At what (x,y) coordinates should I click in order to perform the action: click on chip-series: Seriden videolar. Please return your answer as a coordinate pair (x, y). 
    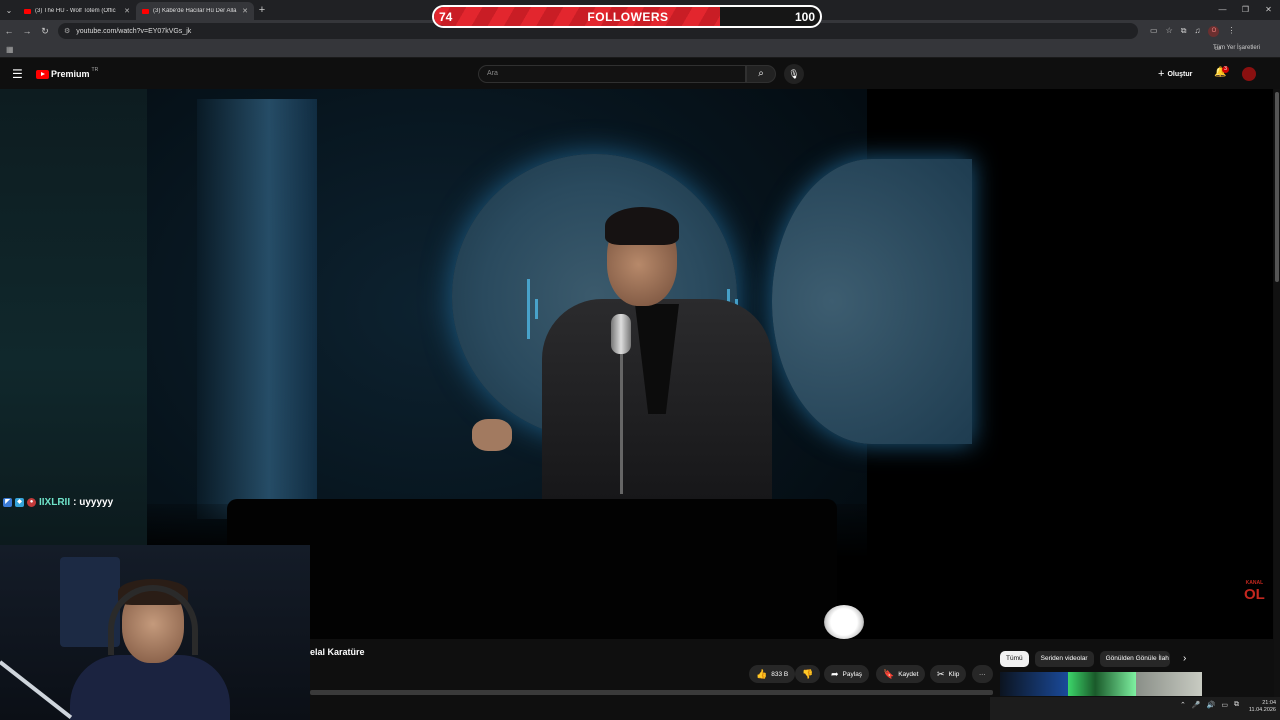
    Looking at the image, I should click on (1064, 659).